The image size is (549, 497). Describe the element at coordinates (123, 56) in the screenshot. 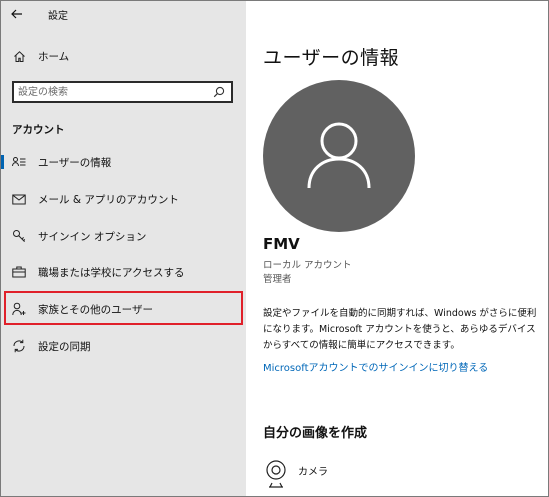

I see `sidebar-item-home: ホーム` at that location.